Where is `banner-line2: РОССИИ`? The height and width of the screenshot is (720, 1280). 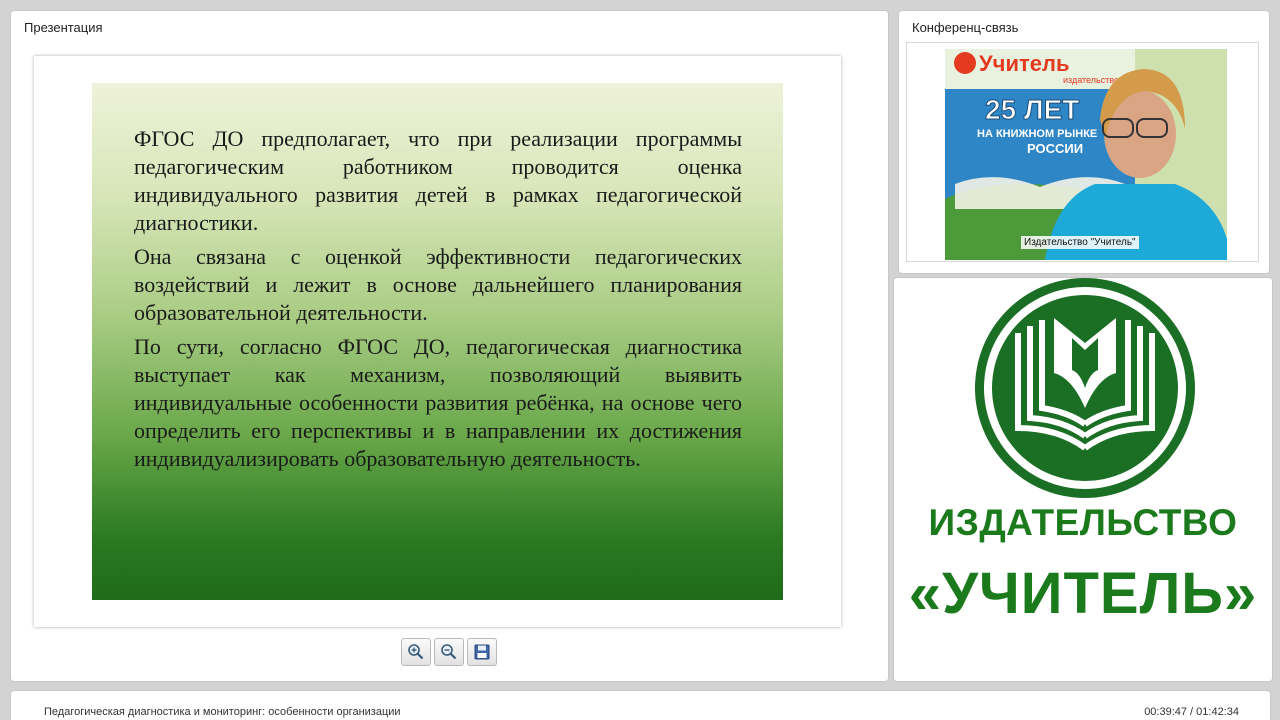
banner-line2: РОССИИ is located at coordinates (1055, 148).